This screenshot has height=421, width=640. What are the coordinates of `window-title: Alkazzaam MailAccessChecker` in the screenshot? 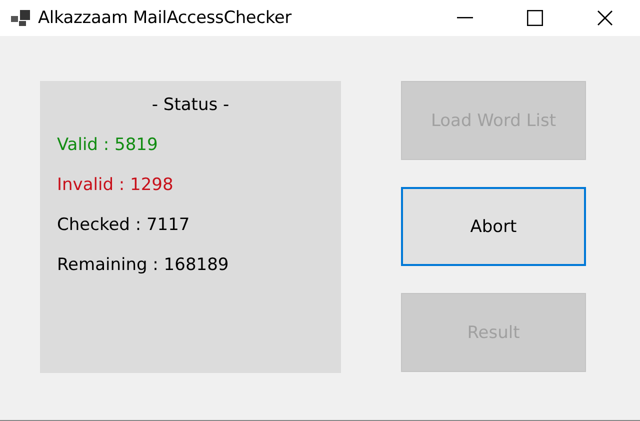 It's located at (165, 18).